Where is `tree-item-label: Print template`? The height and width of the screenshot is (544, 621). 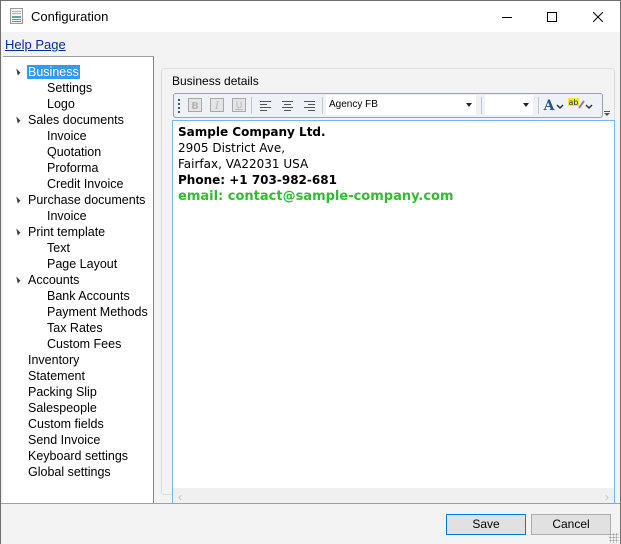 tree-item-label: Print template is located at coordinates (67, 232).